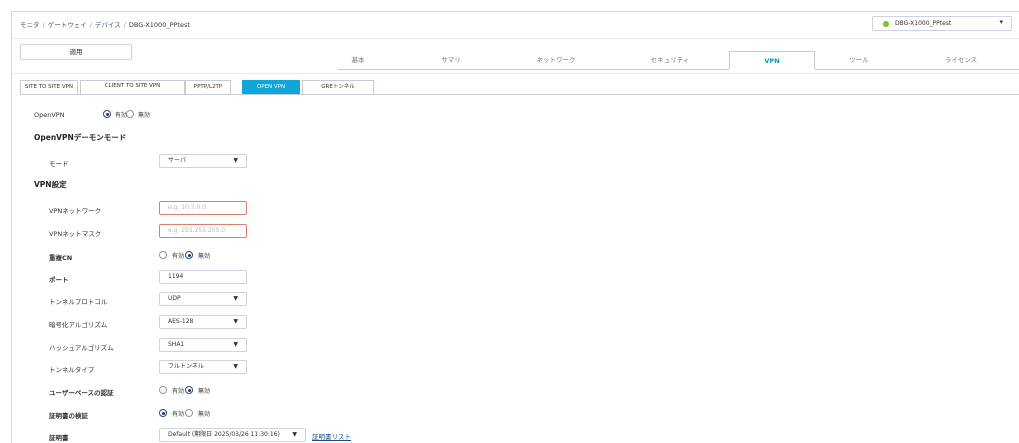 Image resolution: width=1019 pixels, height=443 pixels. Describe the element at coordinates (519, 94) in the screenshot. I see `subtab-bar-line` at that location.